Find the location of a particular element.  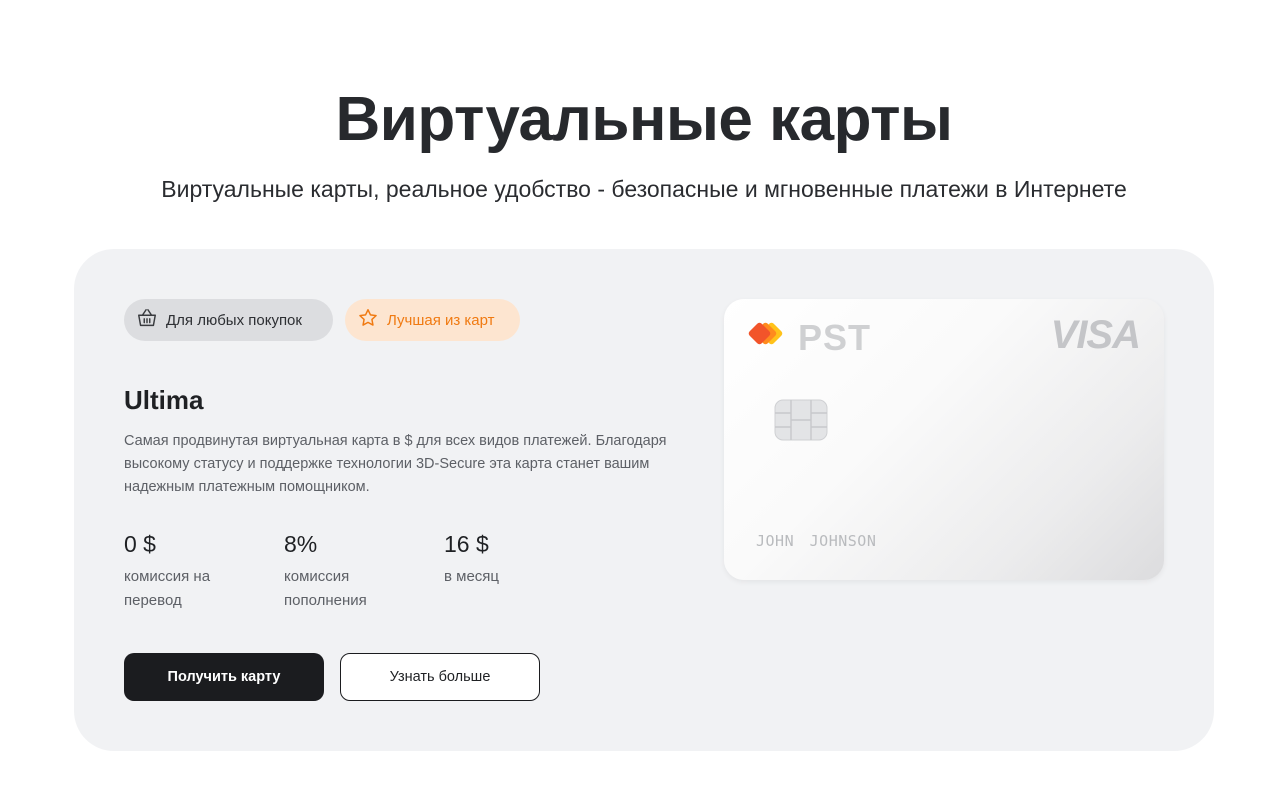

stat-label: в месяц is located at coordinates (472, 576).